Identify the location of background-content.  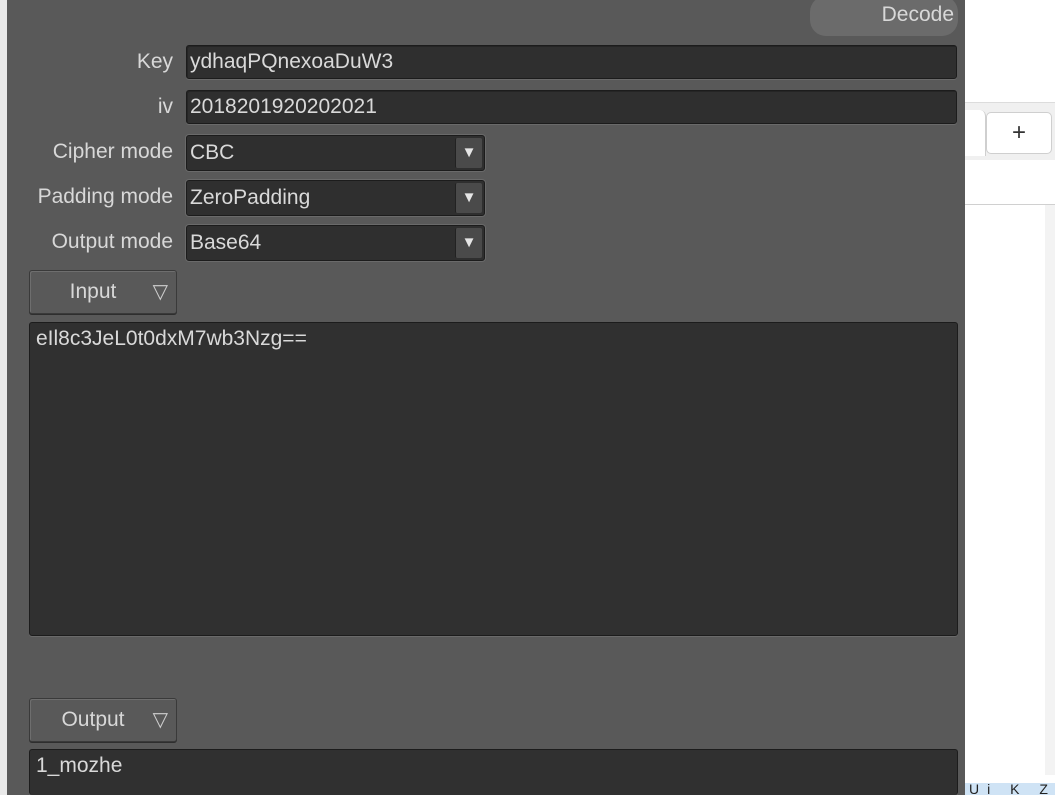
(1010, 495).